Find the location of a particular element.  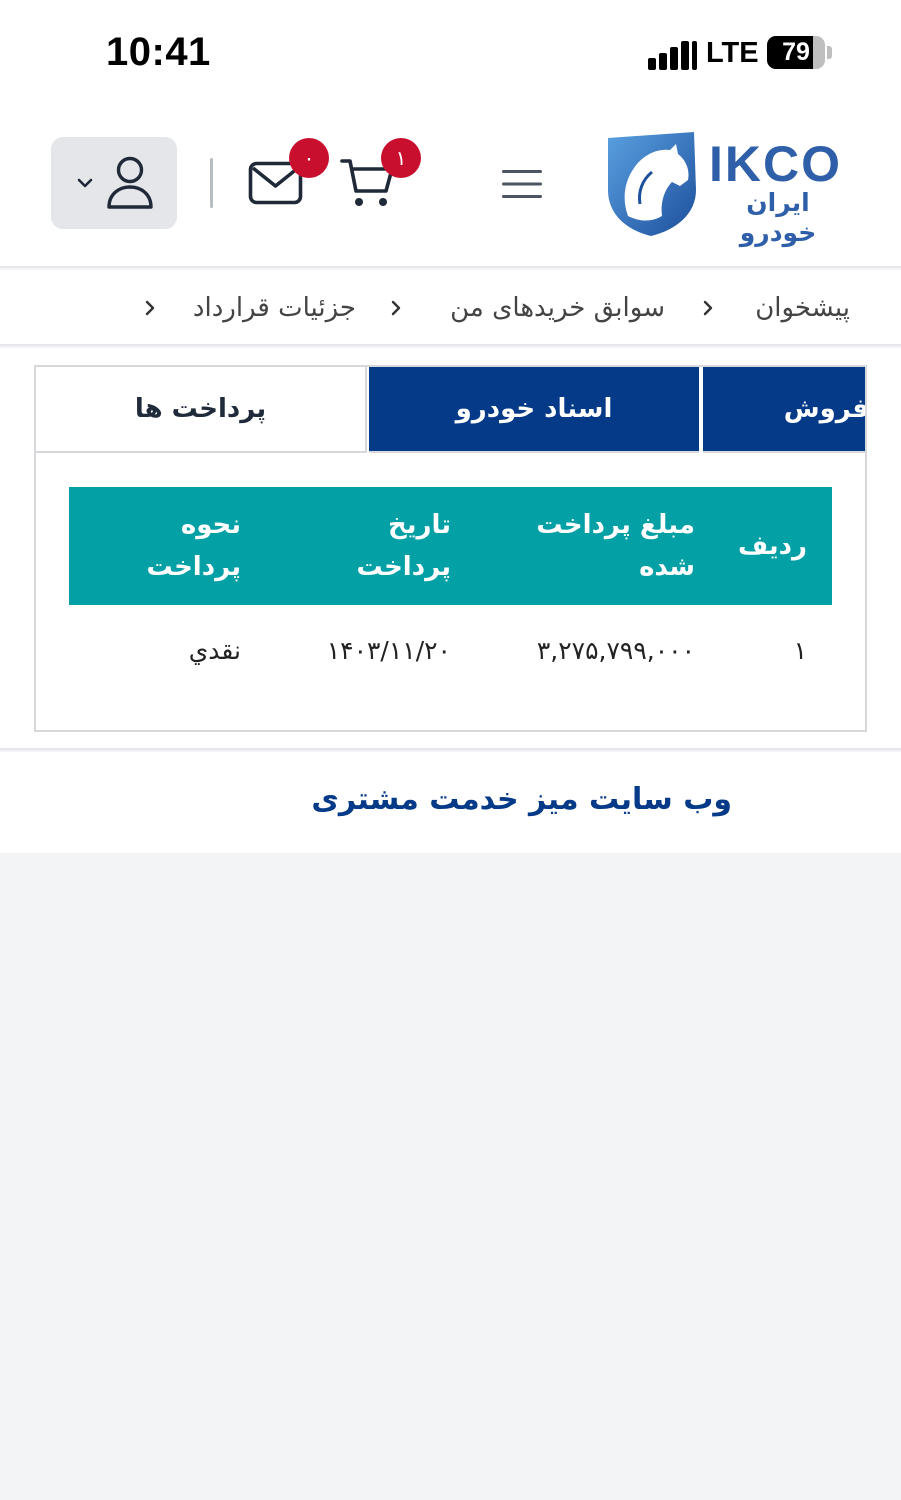

breadcrumb-item-contract-details: جزئیات قرارداد is located at coordinates (274, 308).